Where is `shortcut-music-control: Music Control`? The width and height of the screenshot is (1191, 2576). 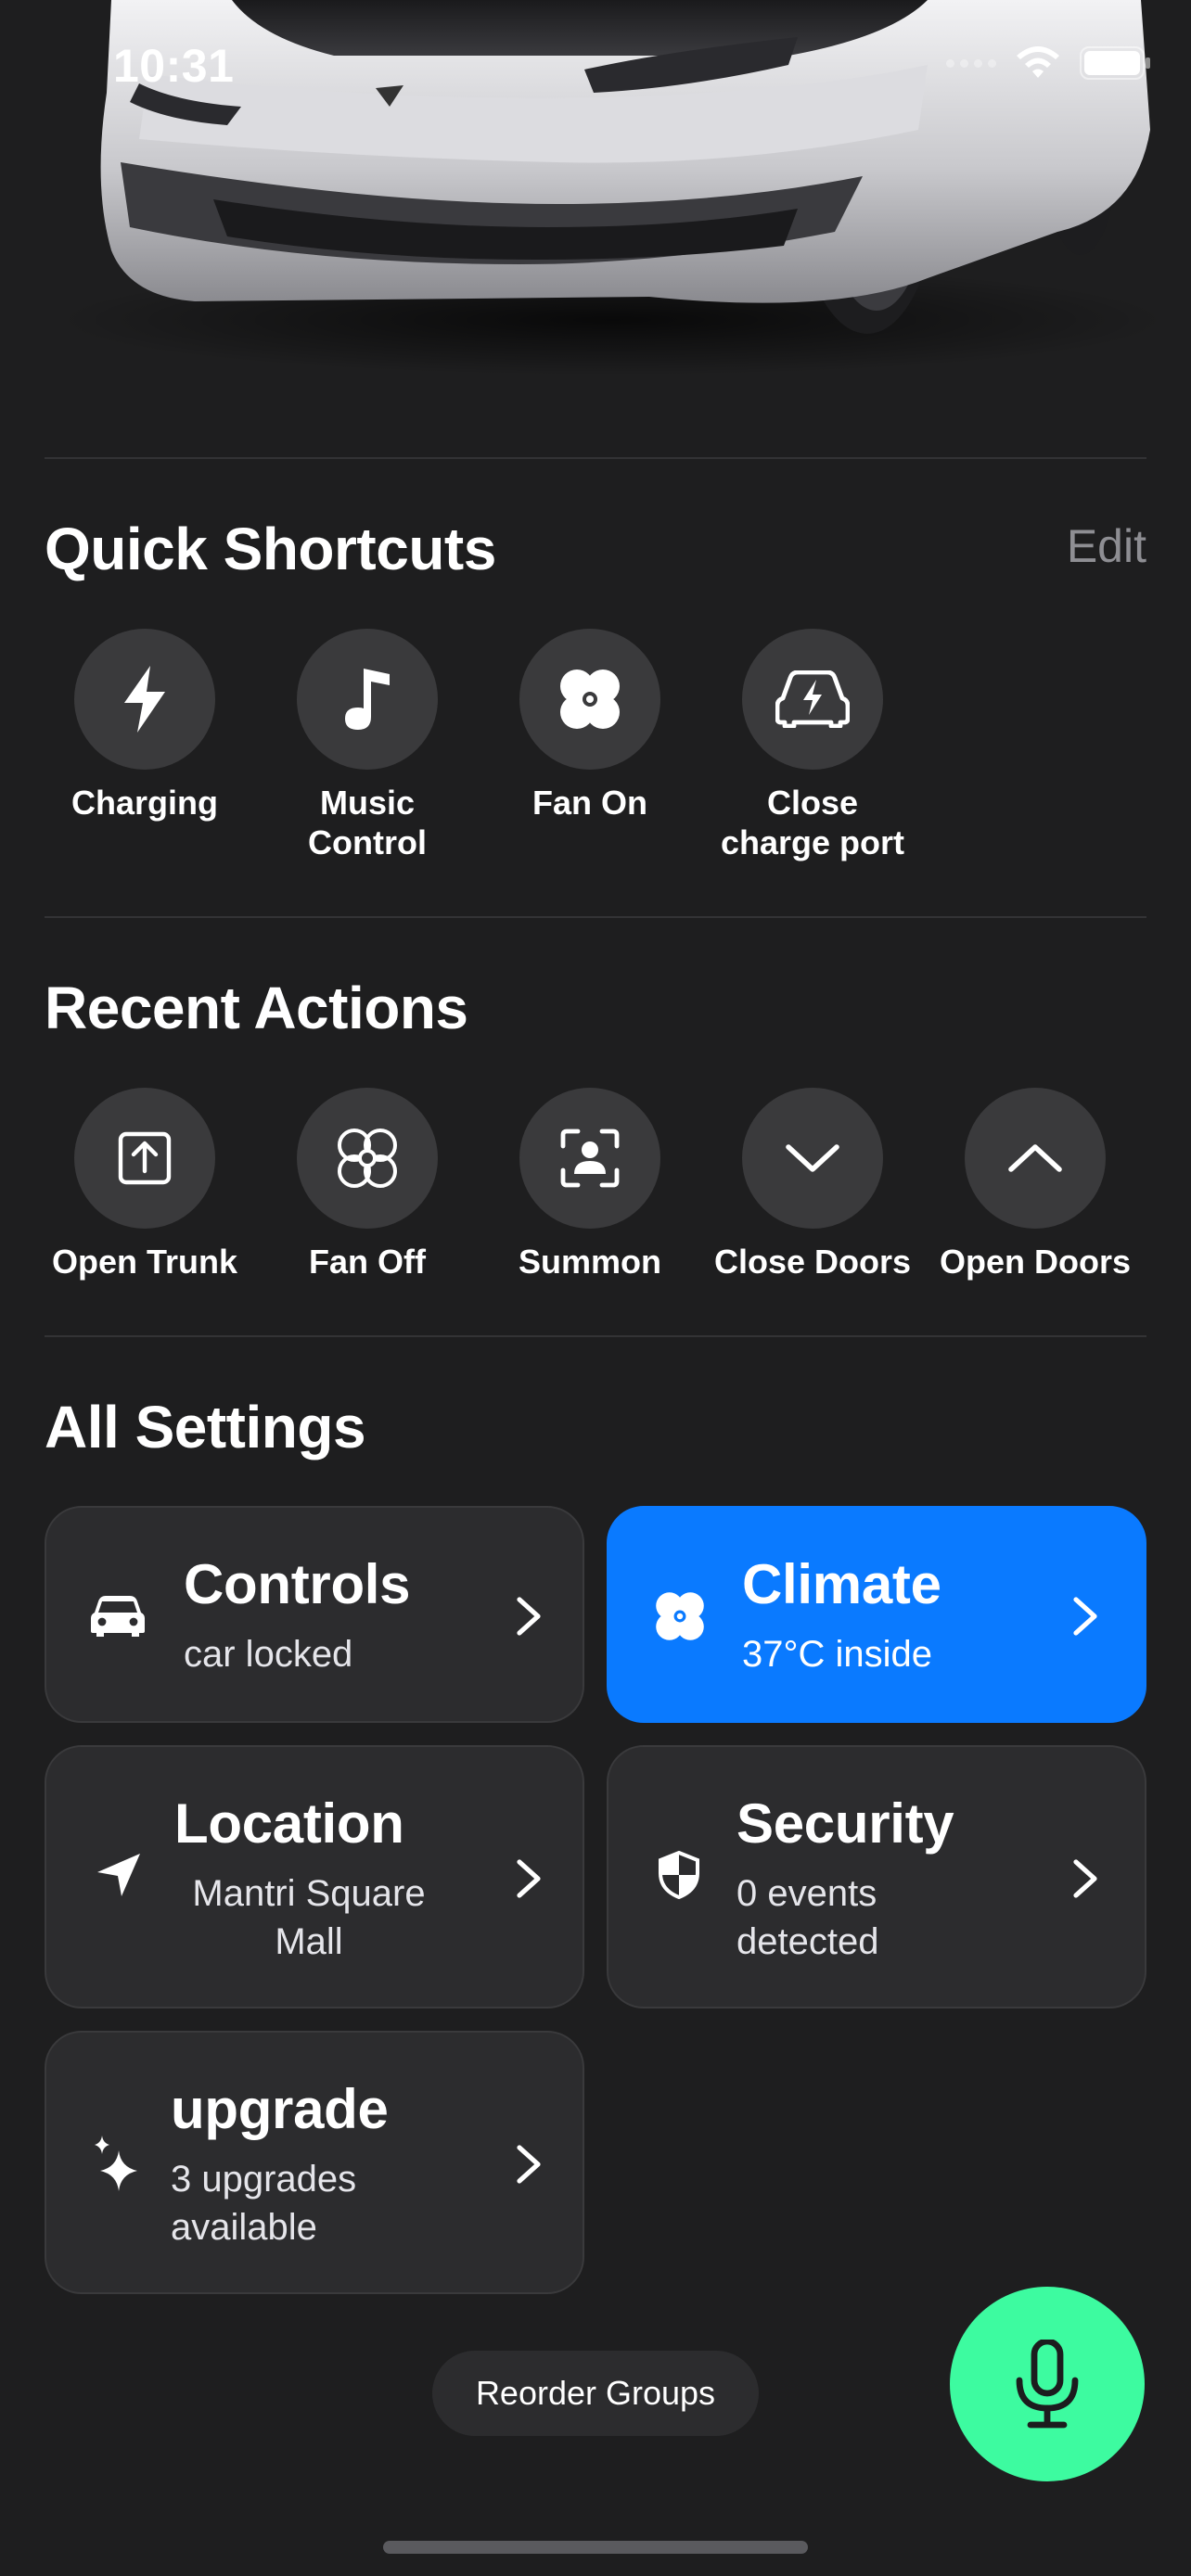 shortcut-music-control: Music Control is located at coordinates (367, 746).